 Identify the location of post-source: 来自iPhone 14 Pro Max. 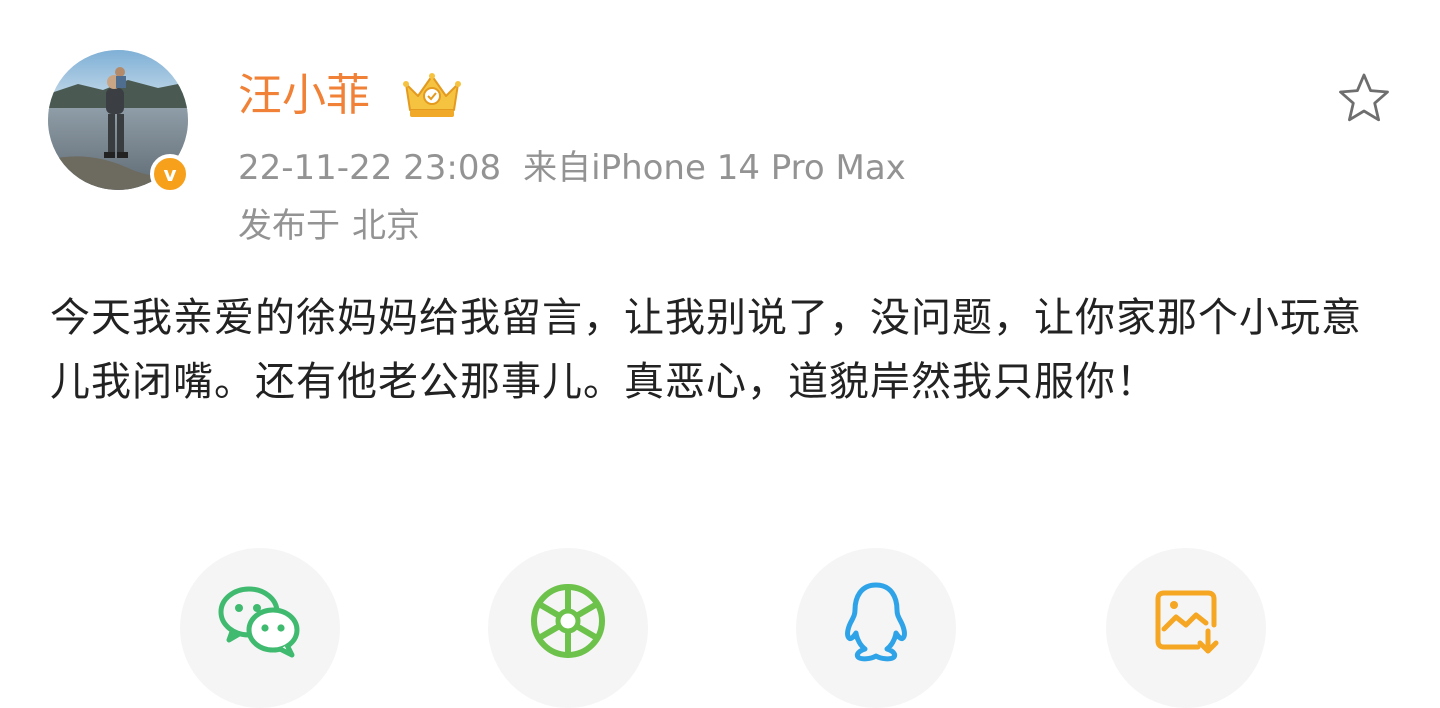
(714, 168).